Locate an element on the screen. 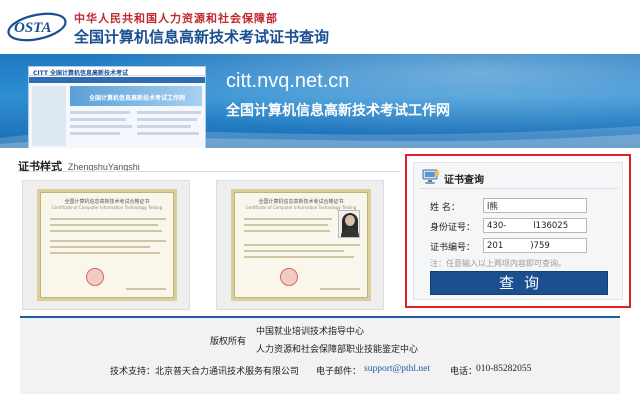 The width and height of the screenshot is (640, 394). email-label: 电子邮件： is located at coordinates (339, 372).